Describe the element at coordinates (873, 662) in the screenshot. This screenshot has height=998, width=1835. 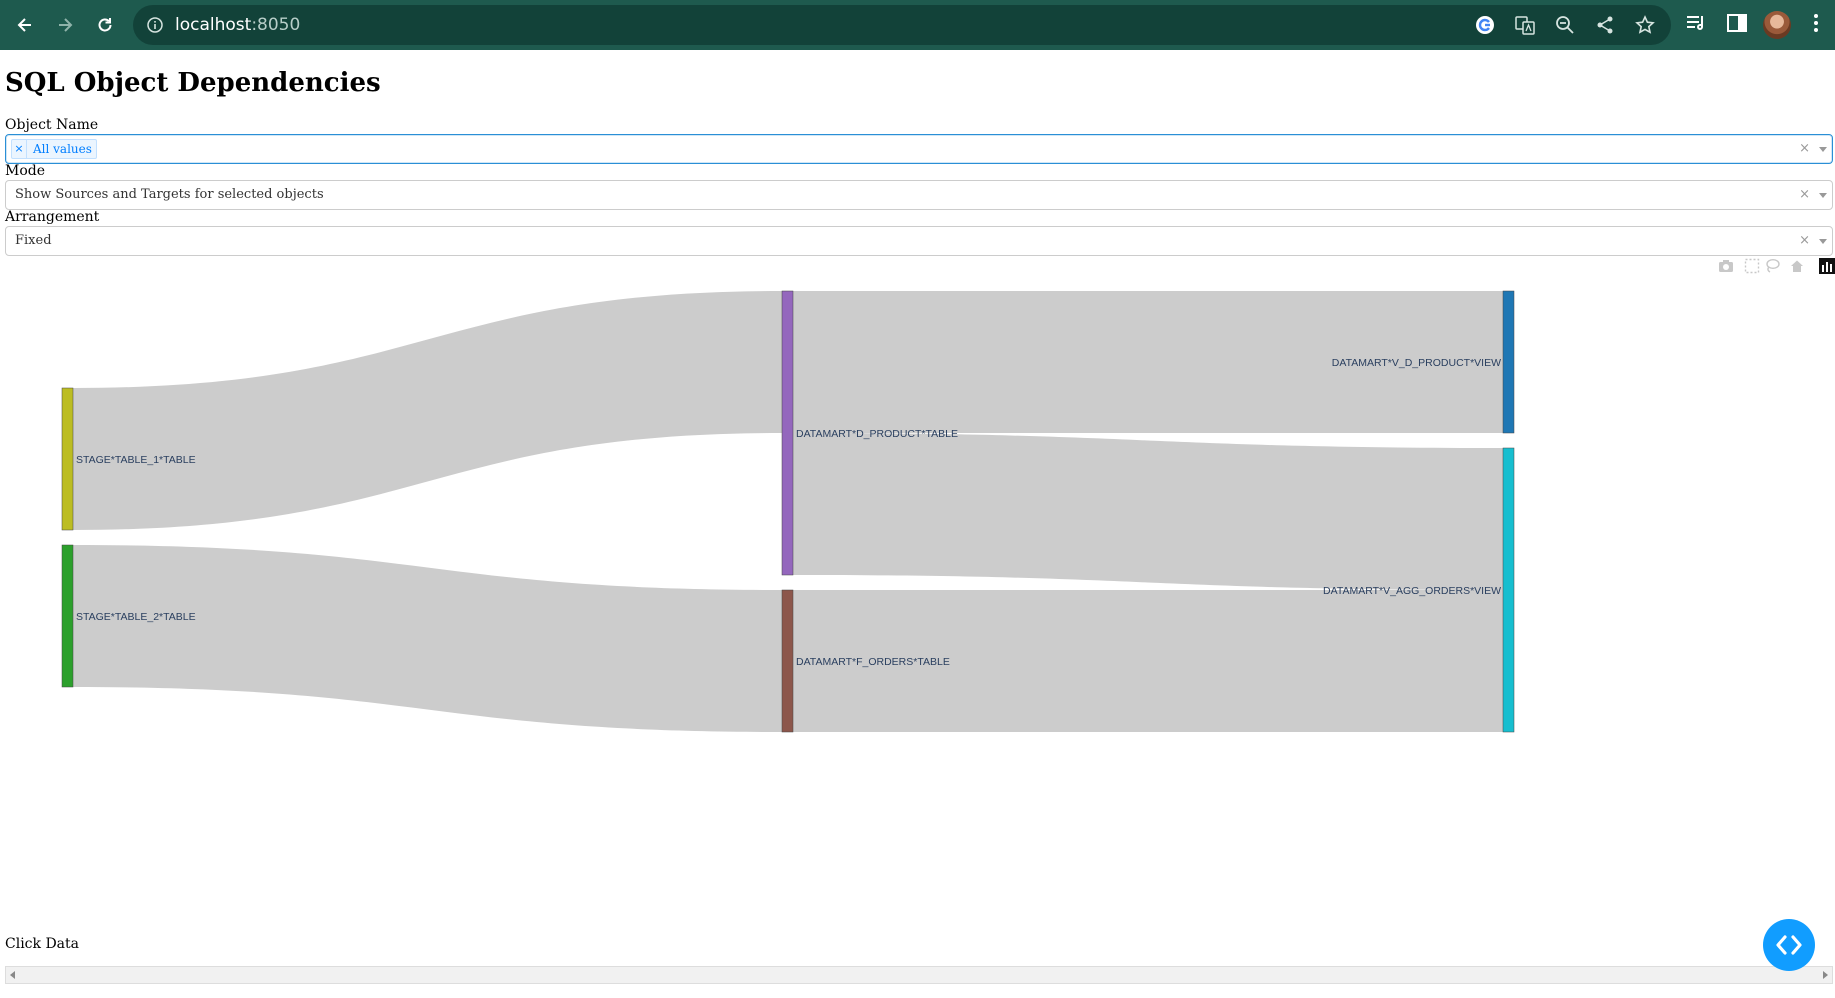
I see `sankey-node-label: DATAMART*F_ORDERS*TABLE` at that location.